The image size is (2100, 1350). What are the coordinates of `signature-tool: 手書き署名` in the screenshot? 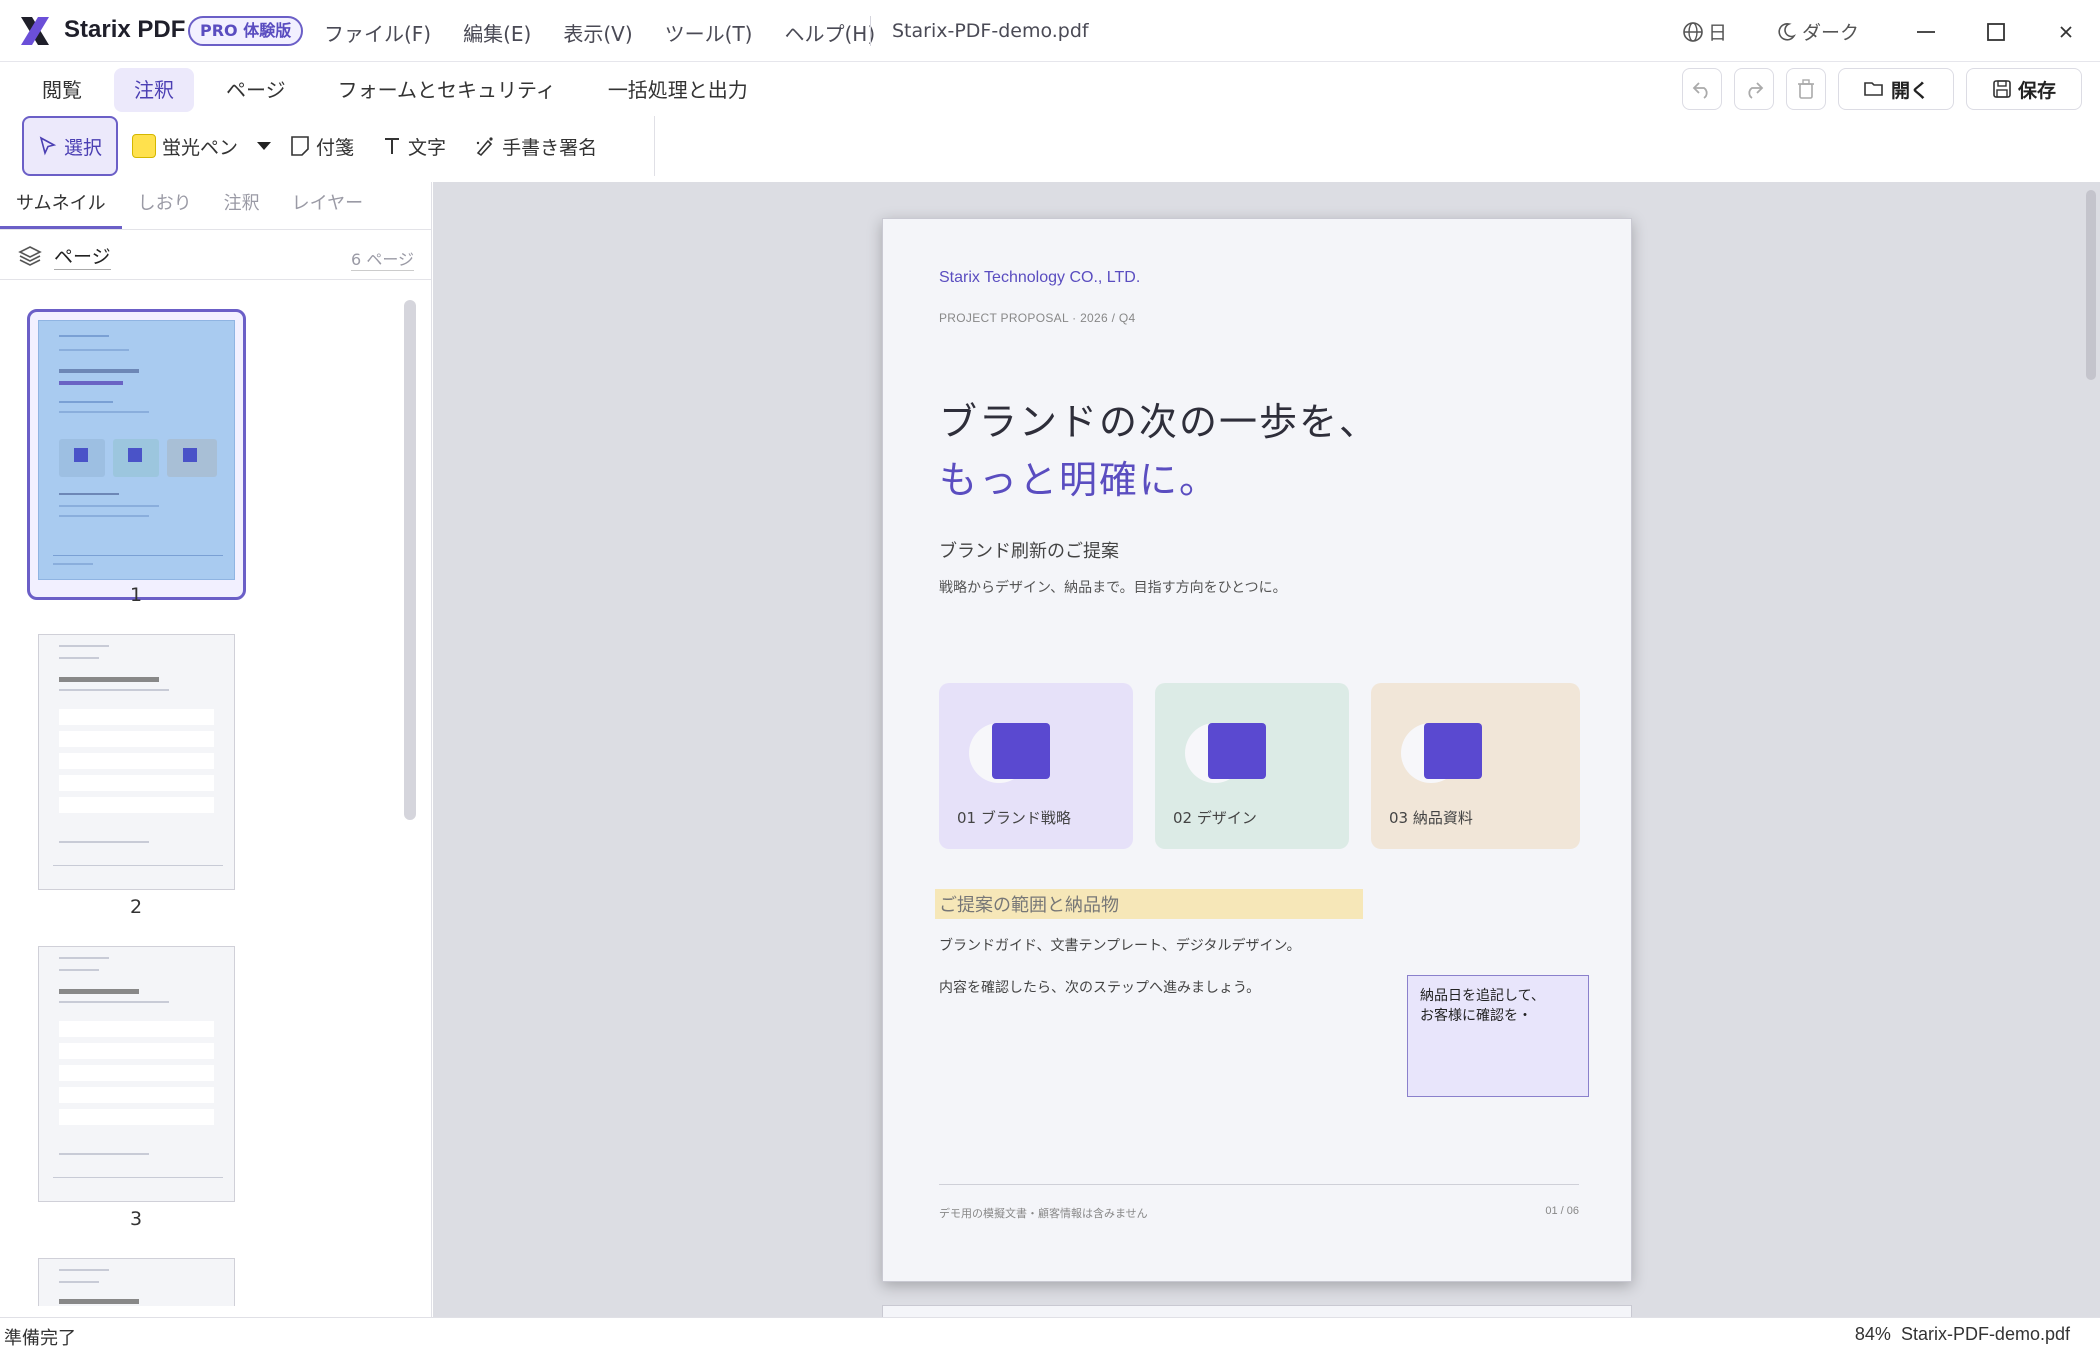 It's located at (535, 146).